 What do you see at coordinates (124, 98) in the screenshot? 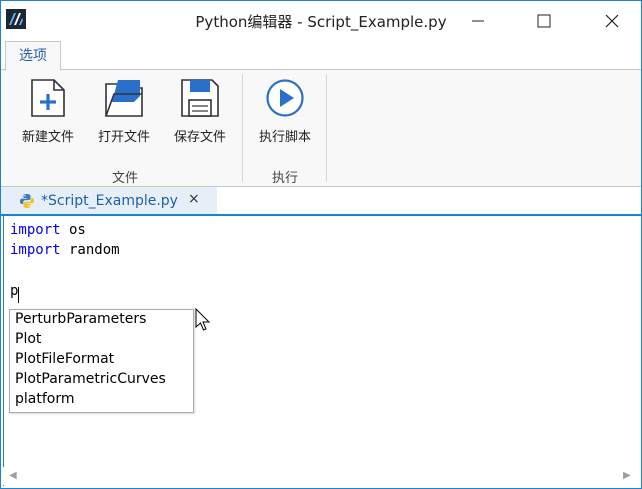
I see `open-file-icon` at bounding box center [124, 98].